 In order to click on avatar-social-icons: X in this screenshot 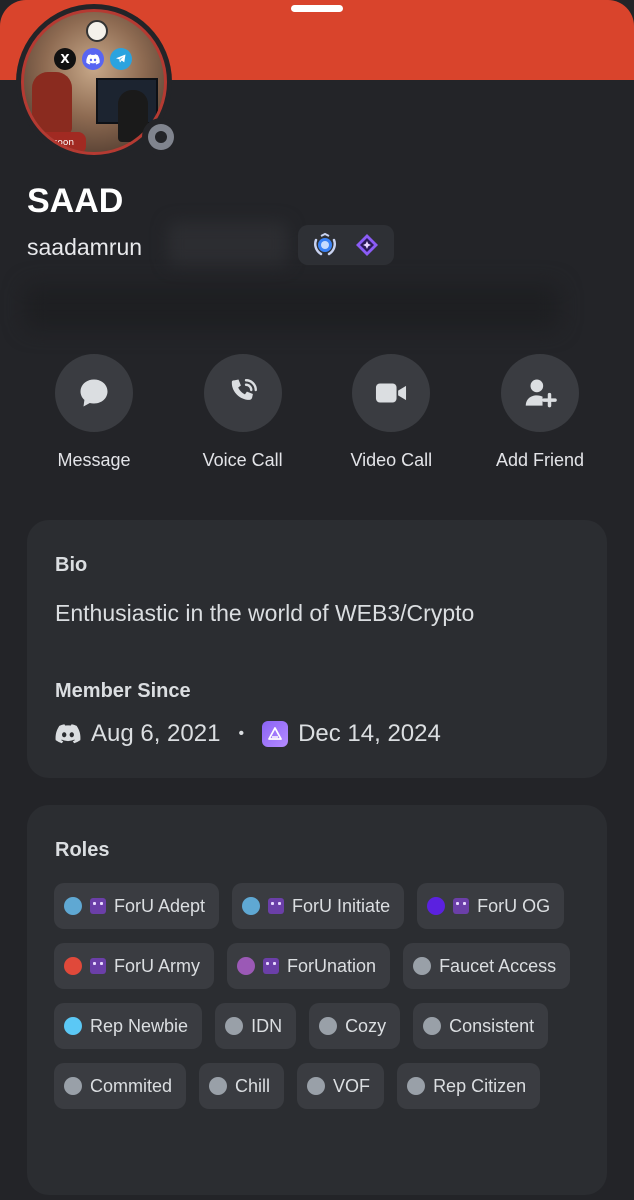, I will do `click(93, 59)`.